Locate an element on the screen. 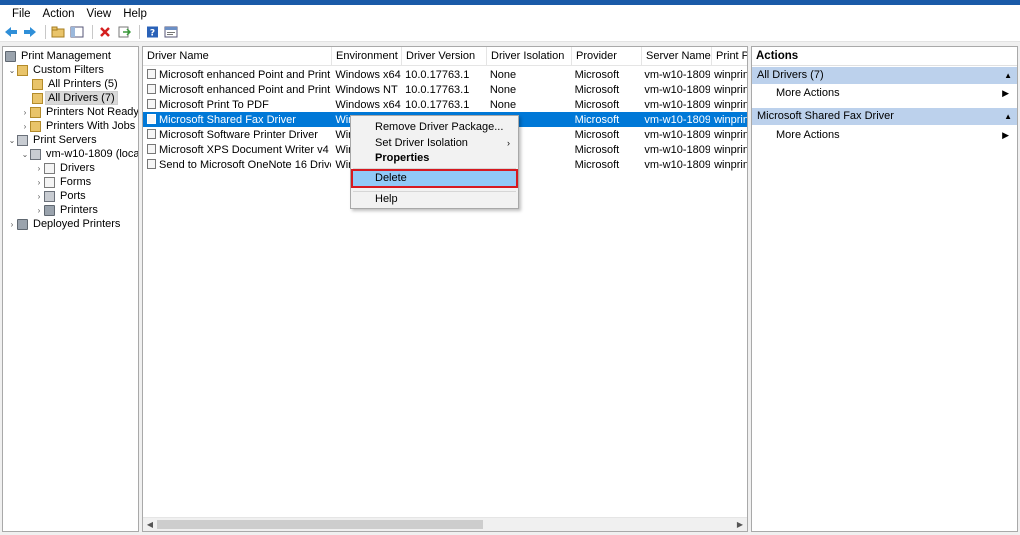  tree-label: All Printers (5) is located at coordinates (83, 84).